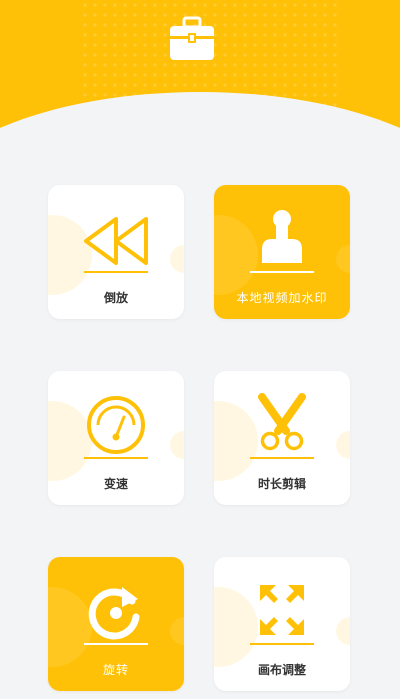 This screenshot has height=699, width=400. I want to click on tool-card-watermark: 本地视频加水印, so click(282, 252).